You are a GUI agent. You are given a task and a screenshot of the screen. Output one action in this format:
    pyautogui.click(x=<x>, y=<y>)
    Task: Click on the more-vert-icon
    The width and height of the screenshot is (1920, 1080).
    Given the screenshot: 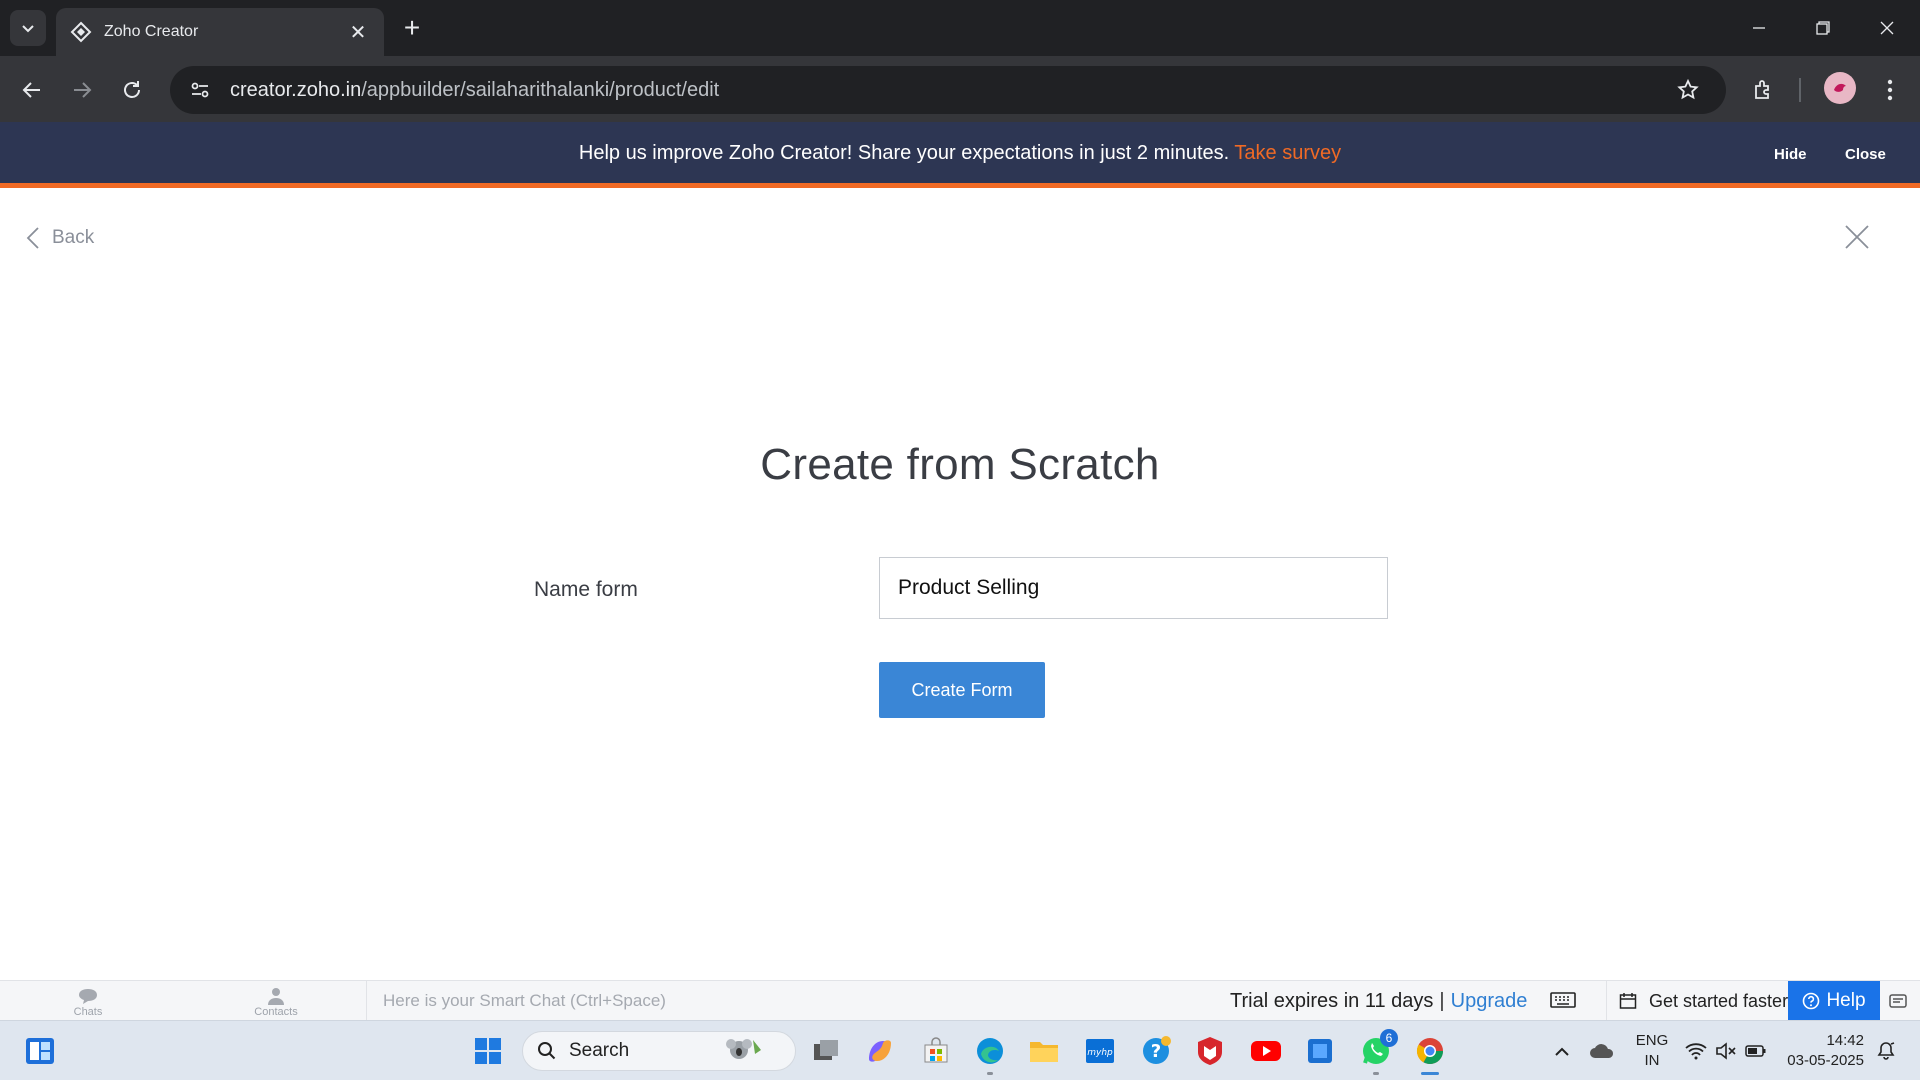 What is the action you would take?
    pyautogui.click(x=1890, y=90)
    